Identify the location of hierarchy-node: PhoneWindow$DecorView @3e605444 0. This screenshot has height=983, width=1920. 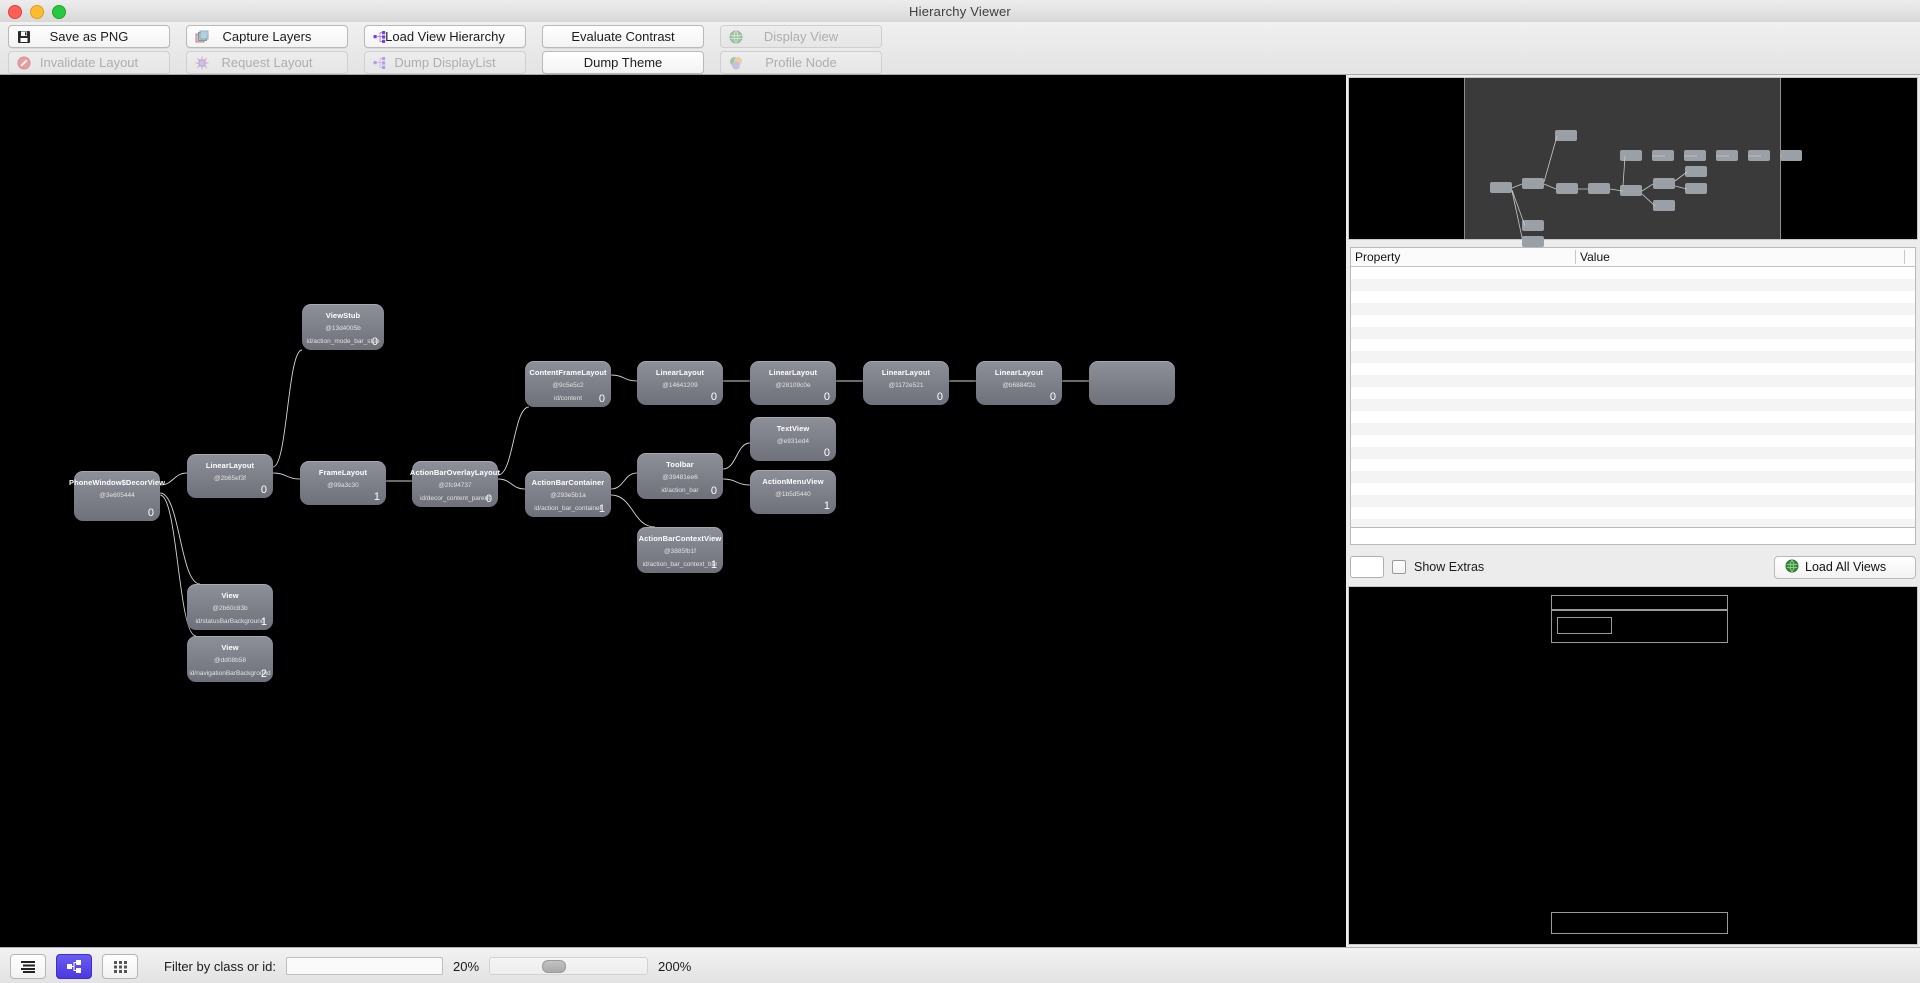
(117, 496).